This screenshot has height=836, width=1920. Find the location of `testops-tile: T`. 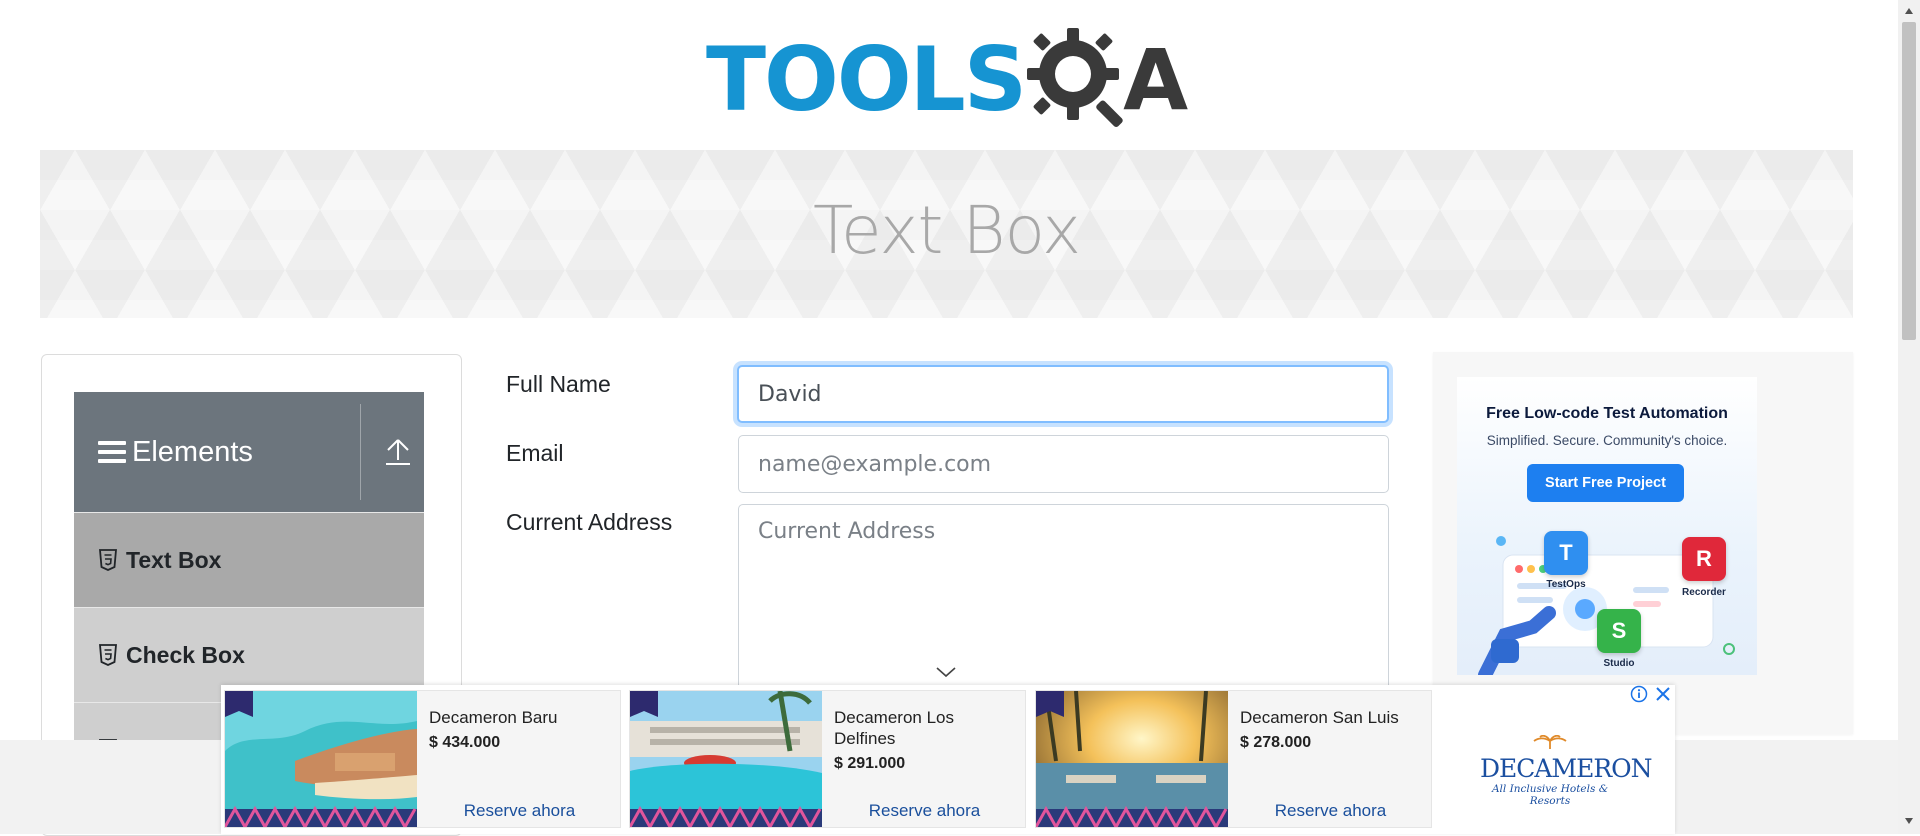

testops-tile: T is located at coordinates (1566, 553).